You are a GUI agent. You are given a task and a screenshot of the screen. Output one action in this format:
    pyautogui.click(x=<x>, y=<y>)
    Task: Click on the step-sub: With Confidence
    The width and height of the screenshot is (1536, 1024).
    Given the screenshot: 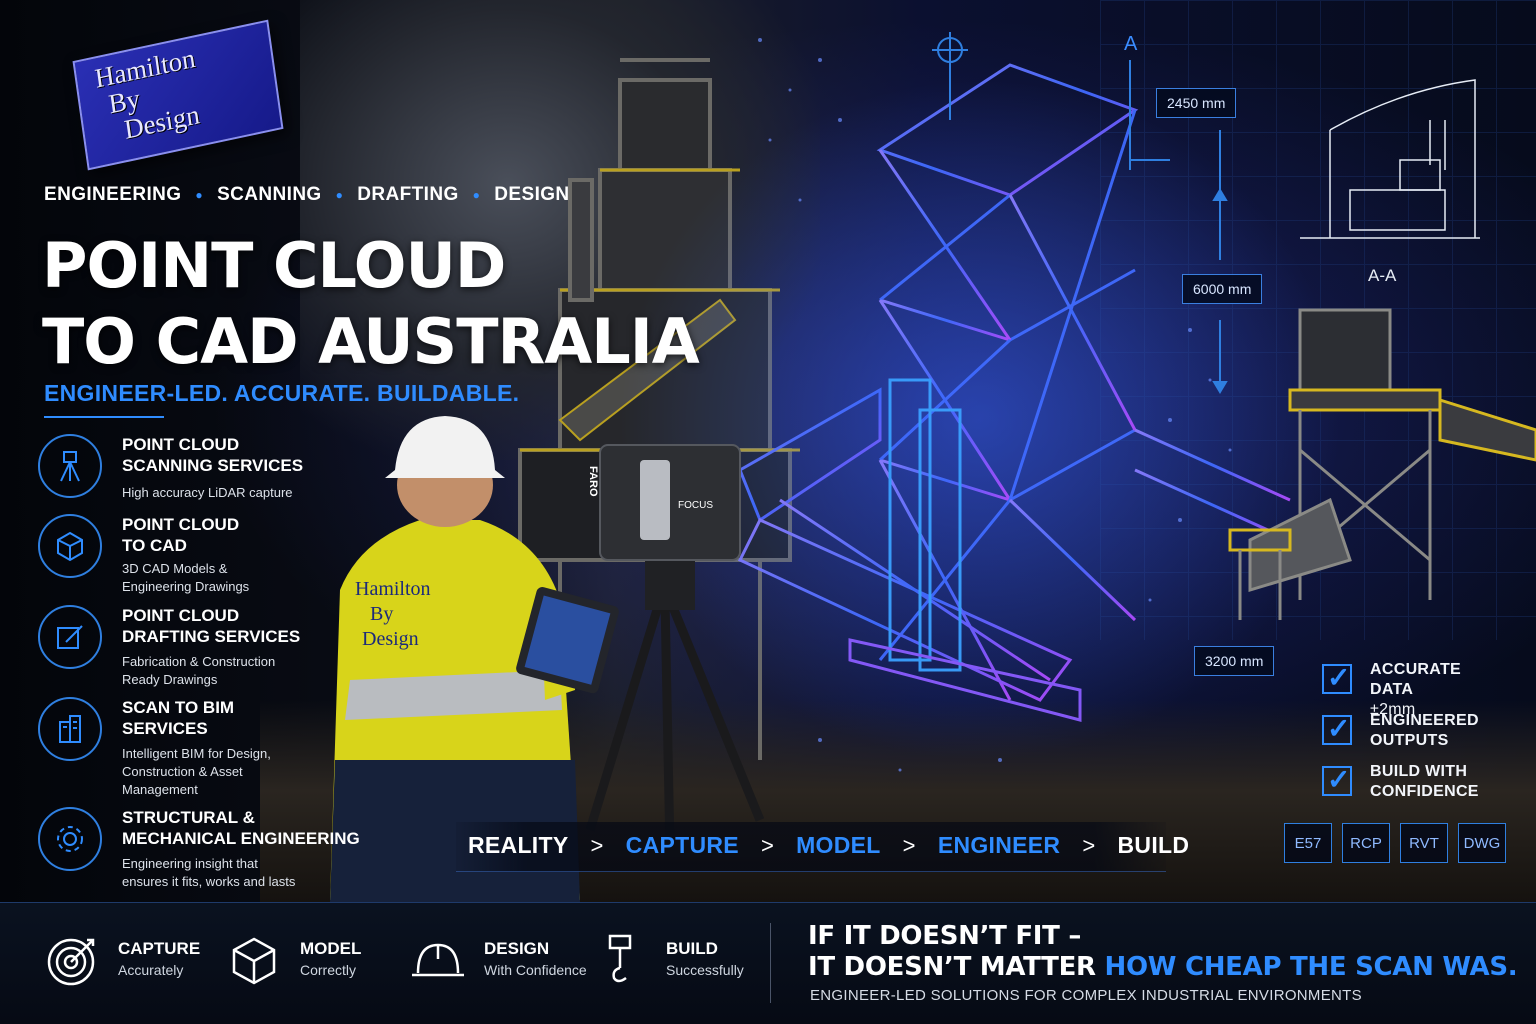 What is the action you would take?
    pyautogui.click(x=535, y=970)
    